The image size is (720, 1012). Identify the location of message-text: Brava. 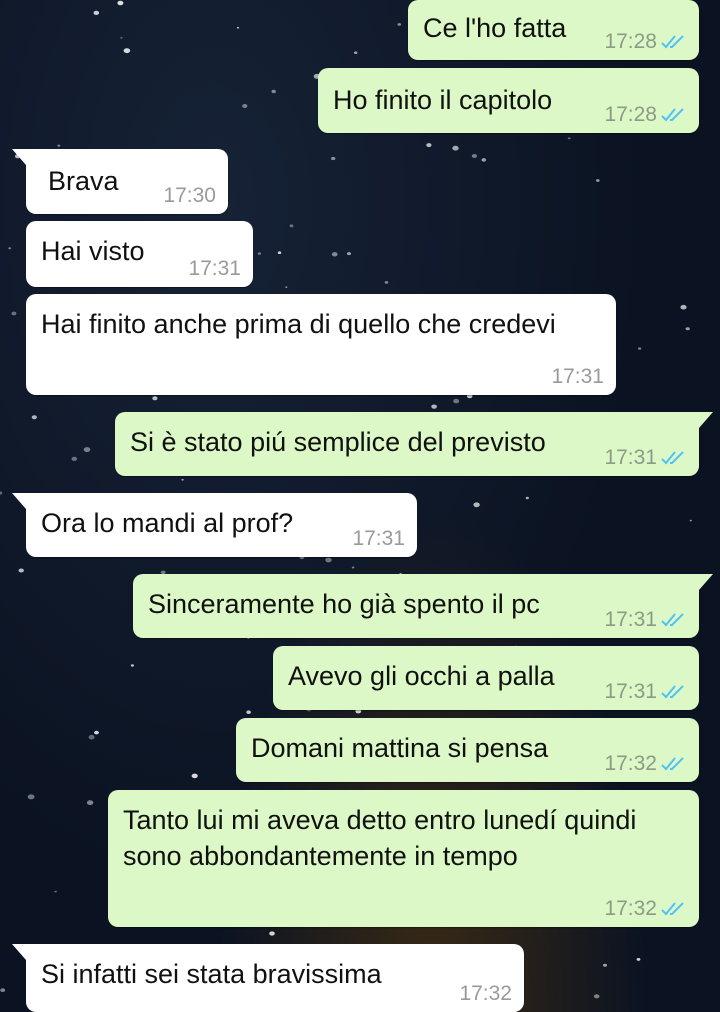
(83, 181).